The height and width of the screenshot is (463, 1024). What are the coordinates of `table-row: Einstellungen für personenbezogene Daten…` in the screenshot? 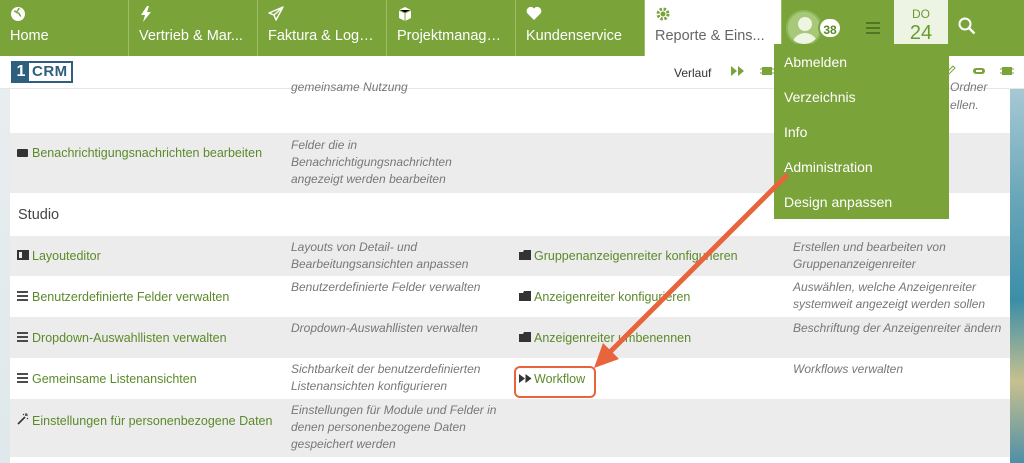 It's located at (510, 428).